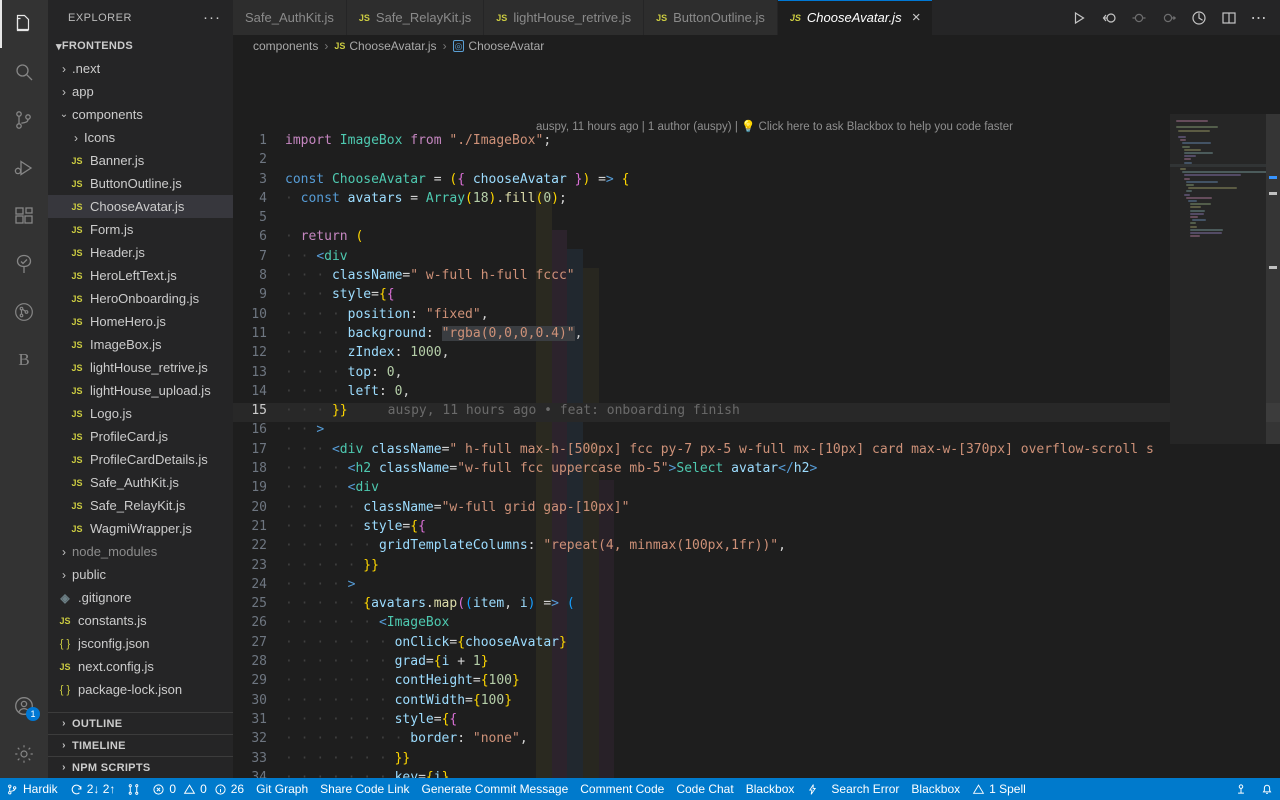 The width and height of the screenshot is (1280, 800). I want to click on vertical-scrollbar, so click(1273, 446).